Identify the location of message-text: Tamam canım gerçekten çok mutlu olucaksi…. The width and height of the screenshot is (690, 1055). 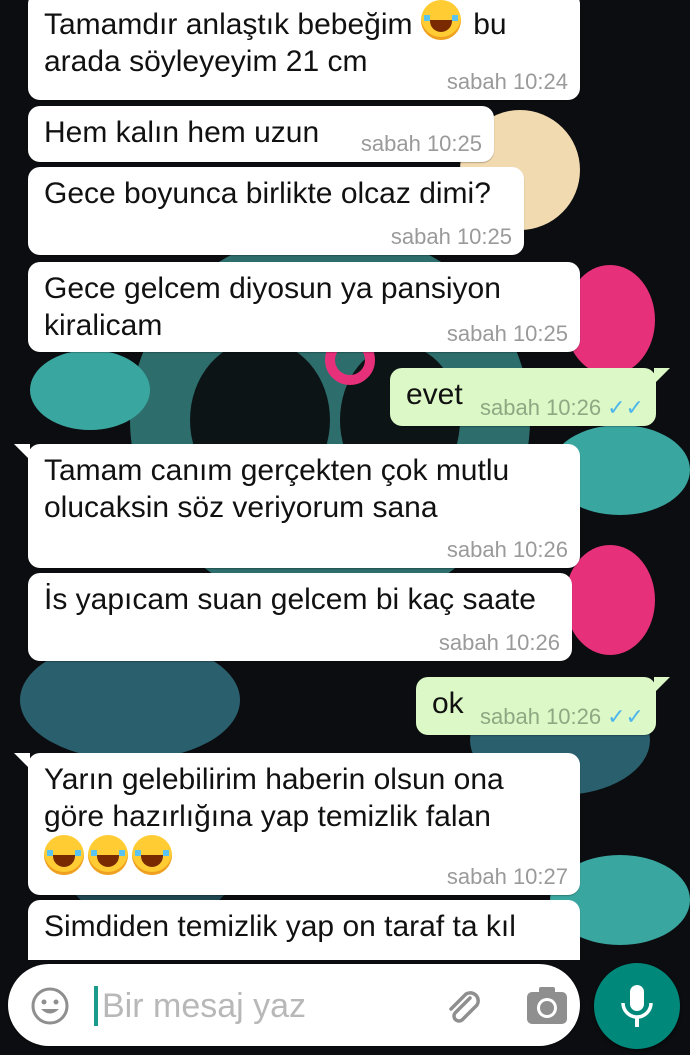
(277, 489).